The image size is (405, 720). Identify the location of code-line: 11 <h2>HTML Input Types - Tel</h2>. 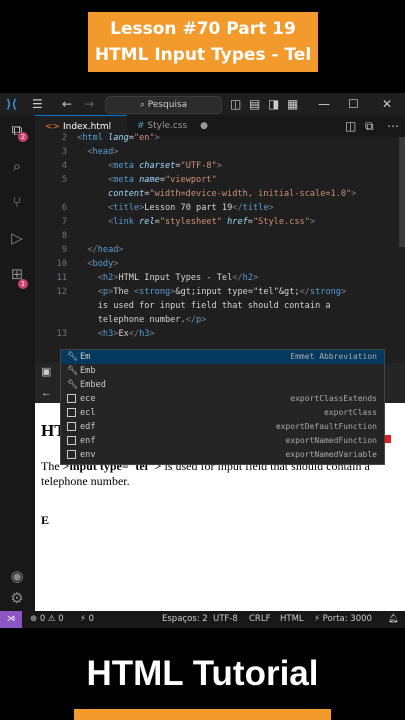
(147, 278).